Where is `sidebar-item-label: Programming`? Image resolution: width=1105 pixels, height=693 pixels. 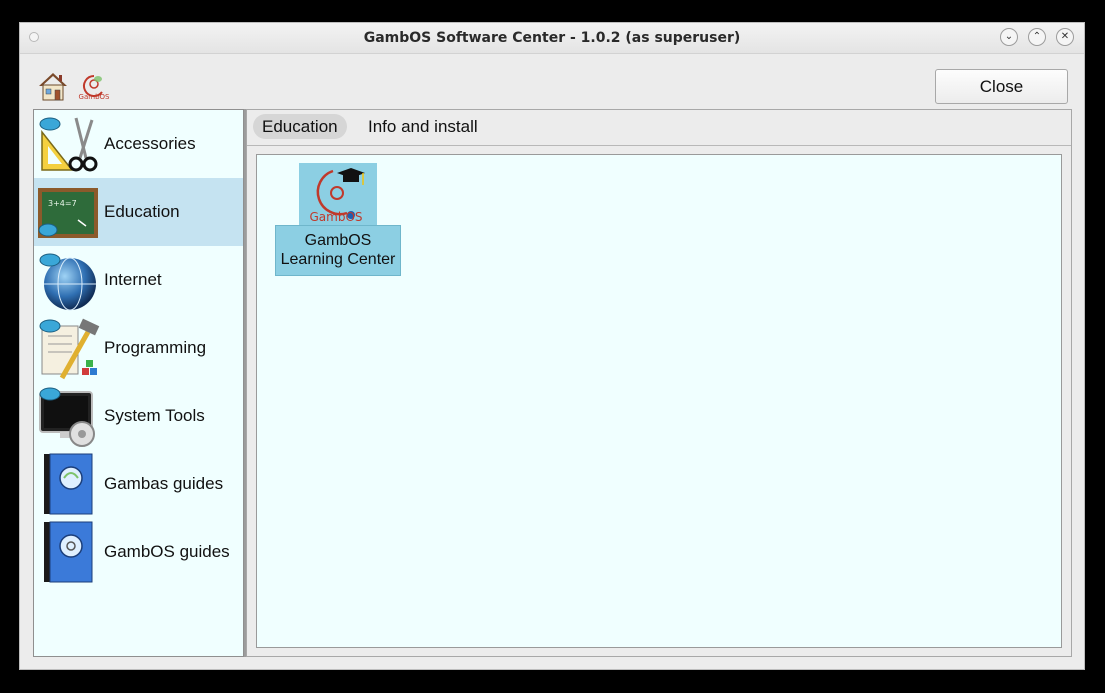 sidebar-item-label: Programming is located at coordinates (155, 347).